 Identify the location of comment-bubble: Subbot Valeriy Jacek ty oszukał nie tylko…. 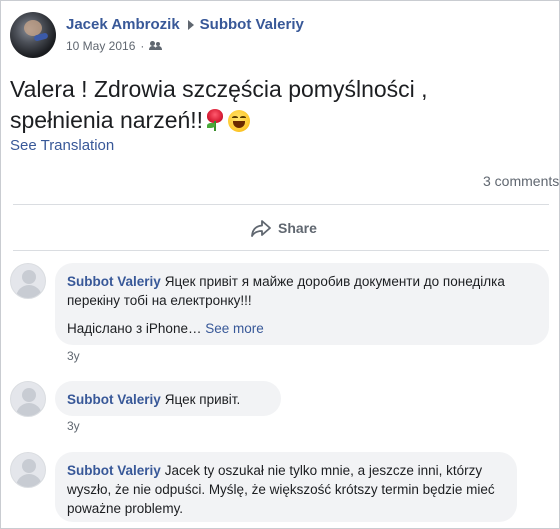
(286, 487).